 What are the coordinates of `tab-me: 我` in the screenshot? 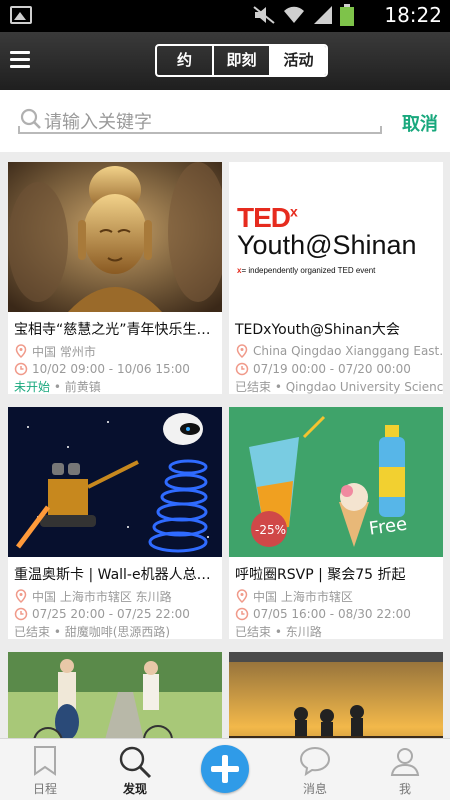 It's located at (405, 769).